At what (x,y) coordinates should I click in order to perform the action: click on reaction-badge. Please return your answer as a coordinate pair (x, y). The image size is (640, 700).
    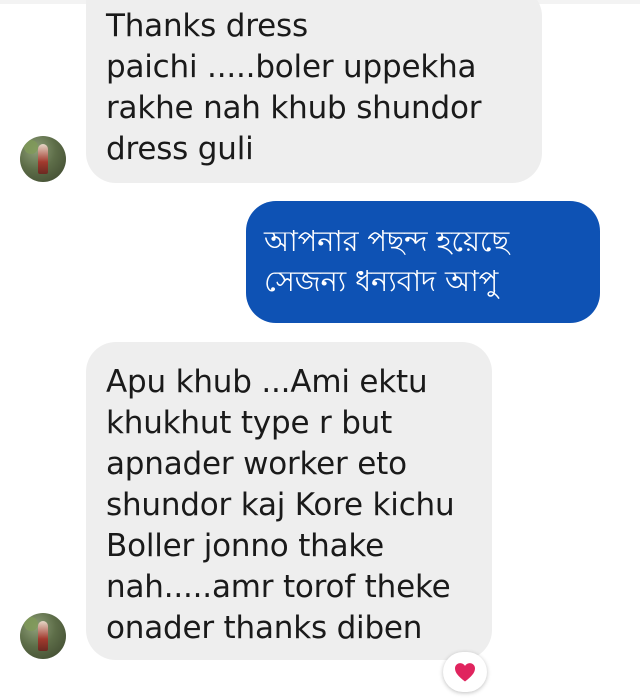
    Looking at the image, I should click on (465, 672).